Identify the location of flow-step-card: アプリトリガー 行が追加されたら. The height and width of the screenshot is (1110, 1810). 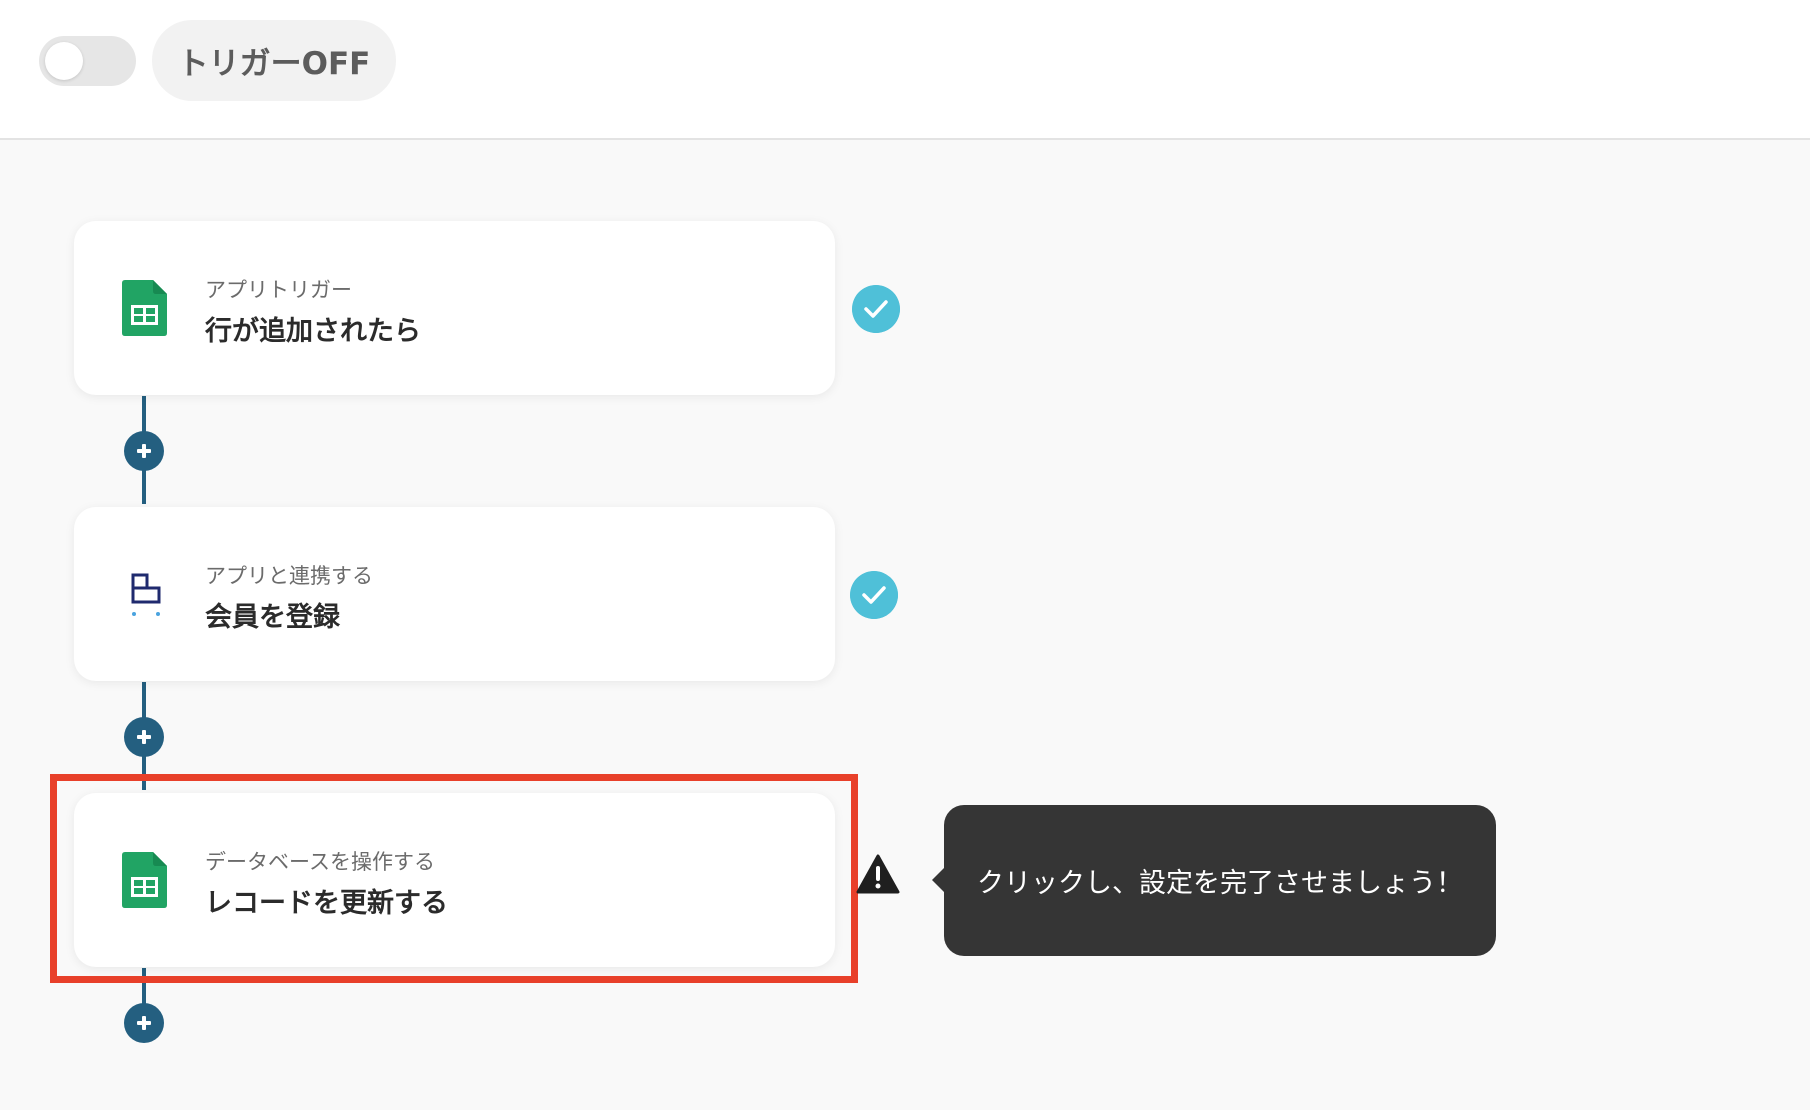
(454, 308).